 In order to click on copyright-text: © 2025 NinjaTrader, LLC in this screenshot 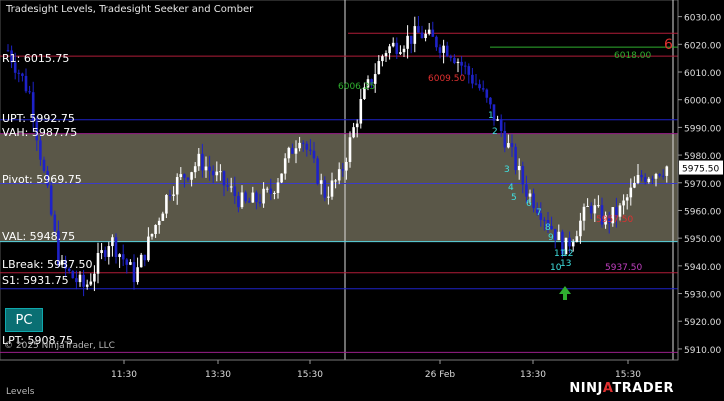, I will do `click(59, 346)`.